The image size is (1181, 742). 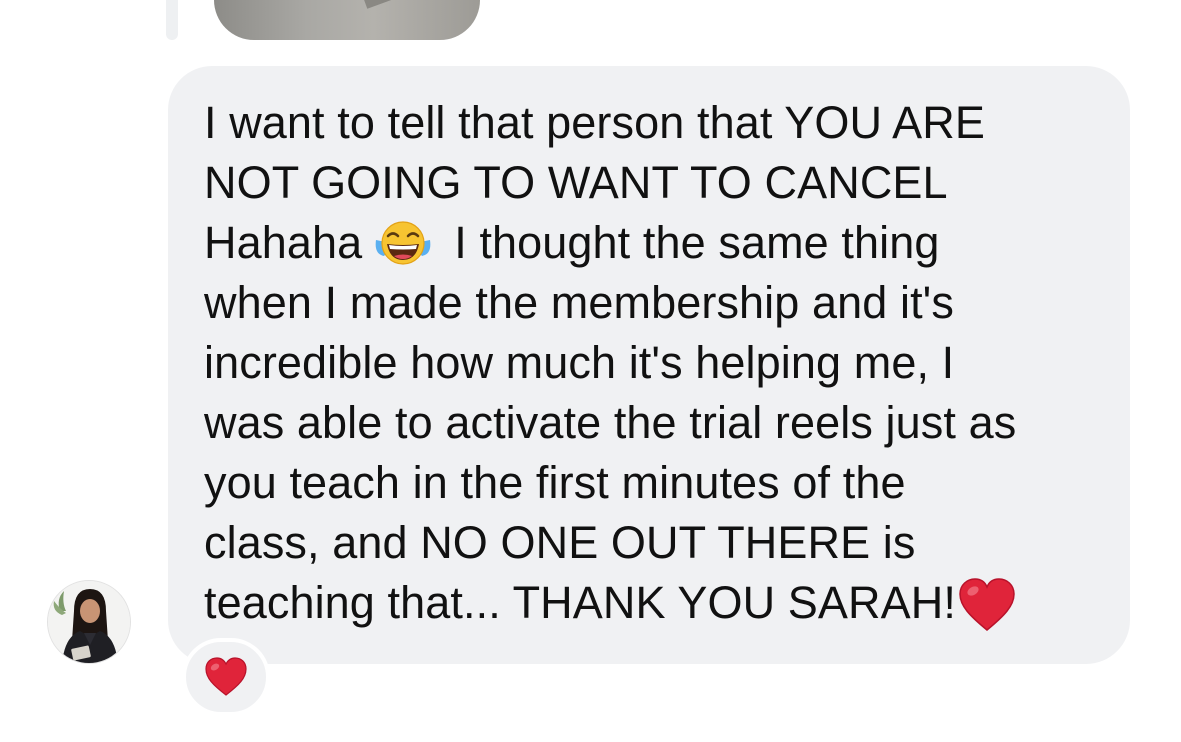 I want to click on avatar-image, so click(x=89, y=622).